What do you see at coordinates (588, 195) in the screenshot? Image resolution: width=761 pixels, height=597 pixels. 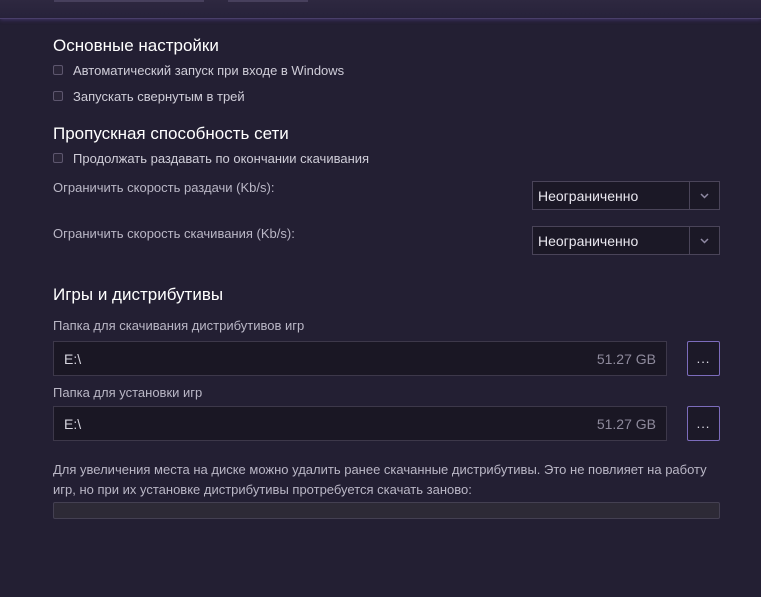 I see `upload-limit-value: Неограниченно` at bounding box center [588, 195].